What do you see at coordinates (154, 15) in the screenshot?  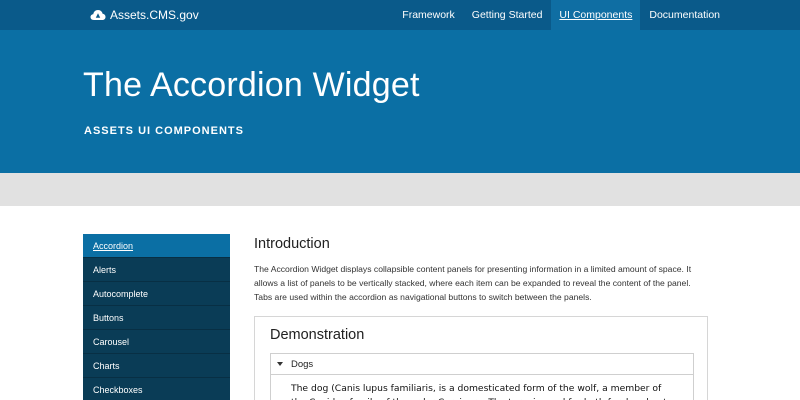 I see `brand-name: Assets.CMS.gov` at bounding box center [154, 15].